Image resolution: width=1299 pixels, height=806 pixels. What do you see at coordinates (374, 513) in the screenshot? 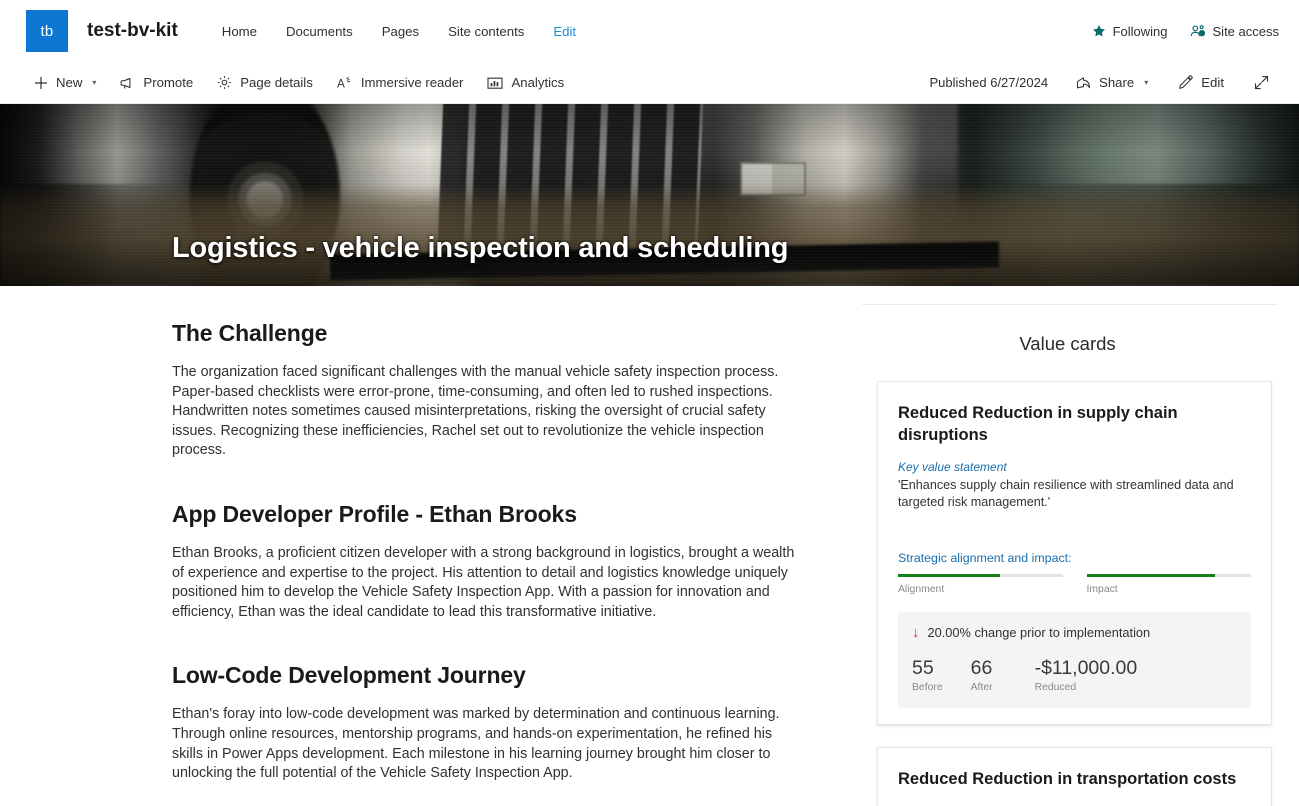
I see `section-heading: App Developer Profile - Ethan Brooks` at bounding box center [374, 513].